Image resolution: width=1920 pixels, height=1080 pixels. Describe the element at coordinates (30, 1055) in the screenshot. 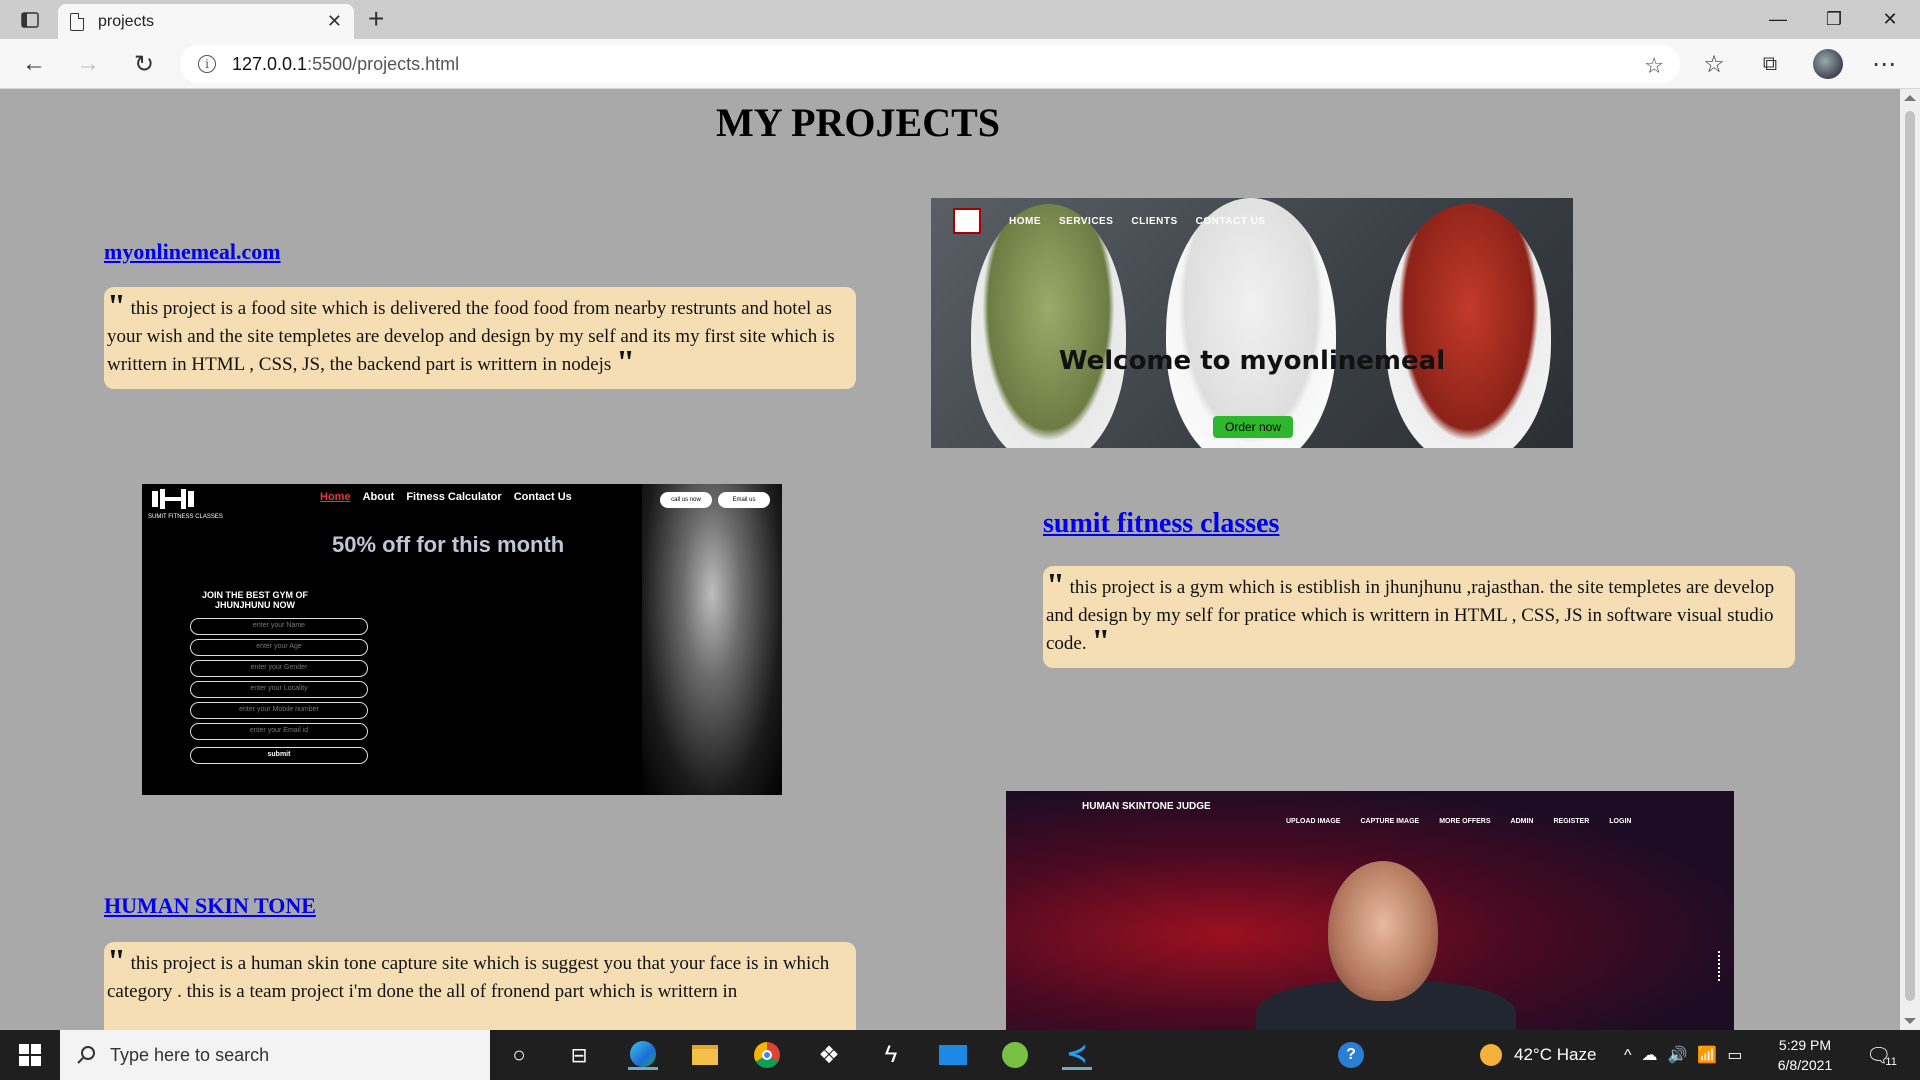

I see `windows-start-icon` at that location.